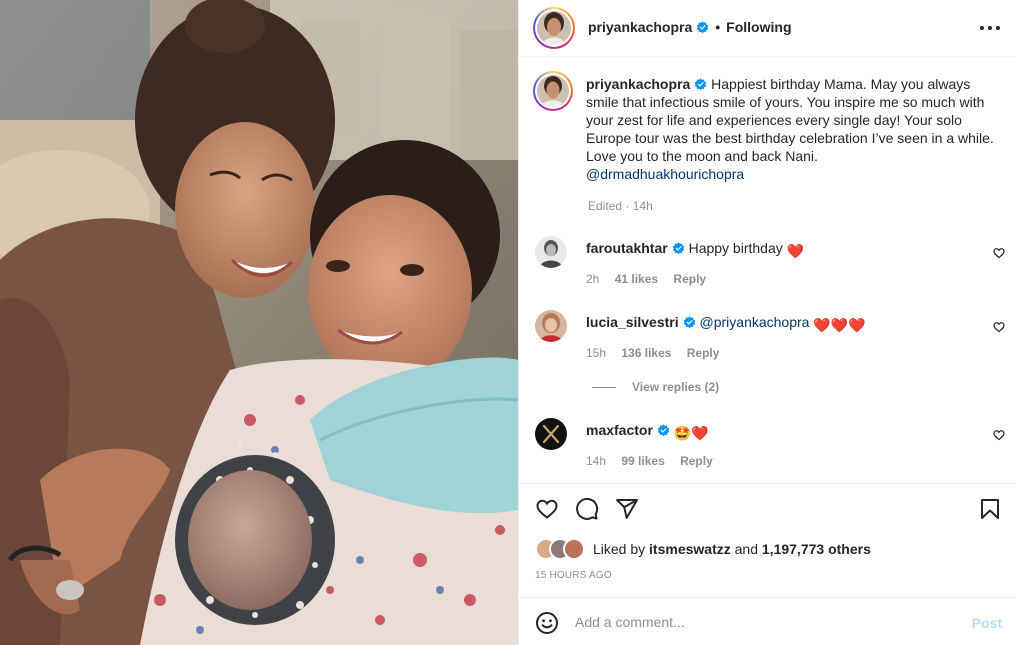 This screenshot has height=645, width=1017. What do you see at coordinates (605, 206) in the screenshot?
I see `edited-label: Edited` at bounding box center [605, 206].